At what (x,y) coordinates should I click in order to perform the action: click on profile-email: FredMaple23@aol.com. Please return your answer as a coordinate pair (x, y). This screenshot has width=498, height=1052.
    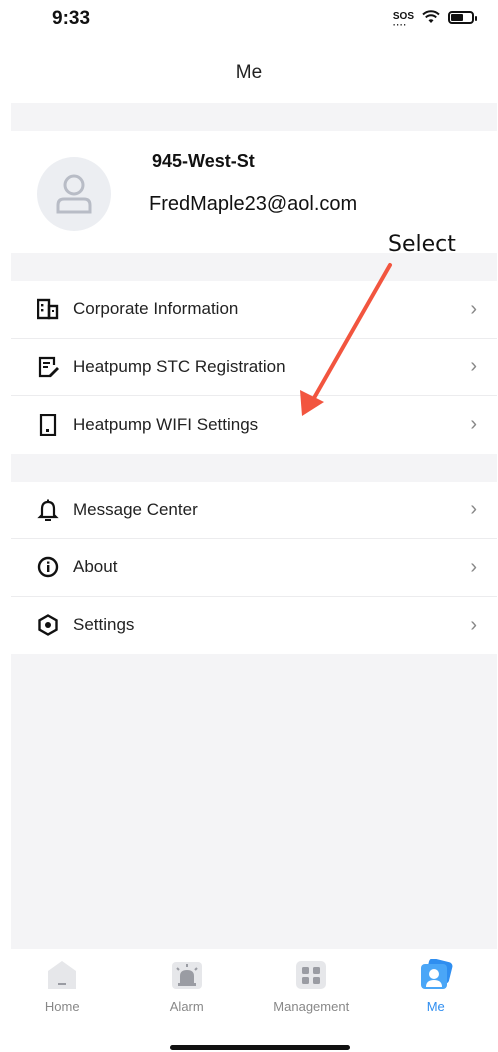
    Looking at the image, I should click on (253, 204).